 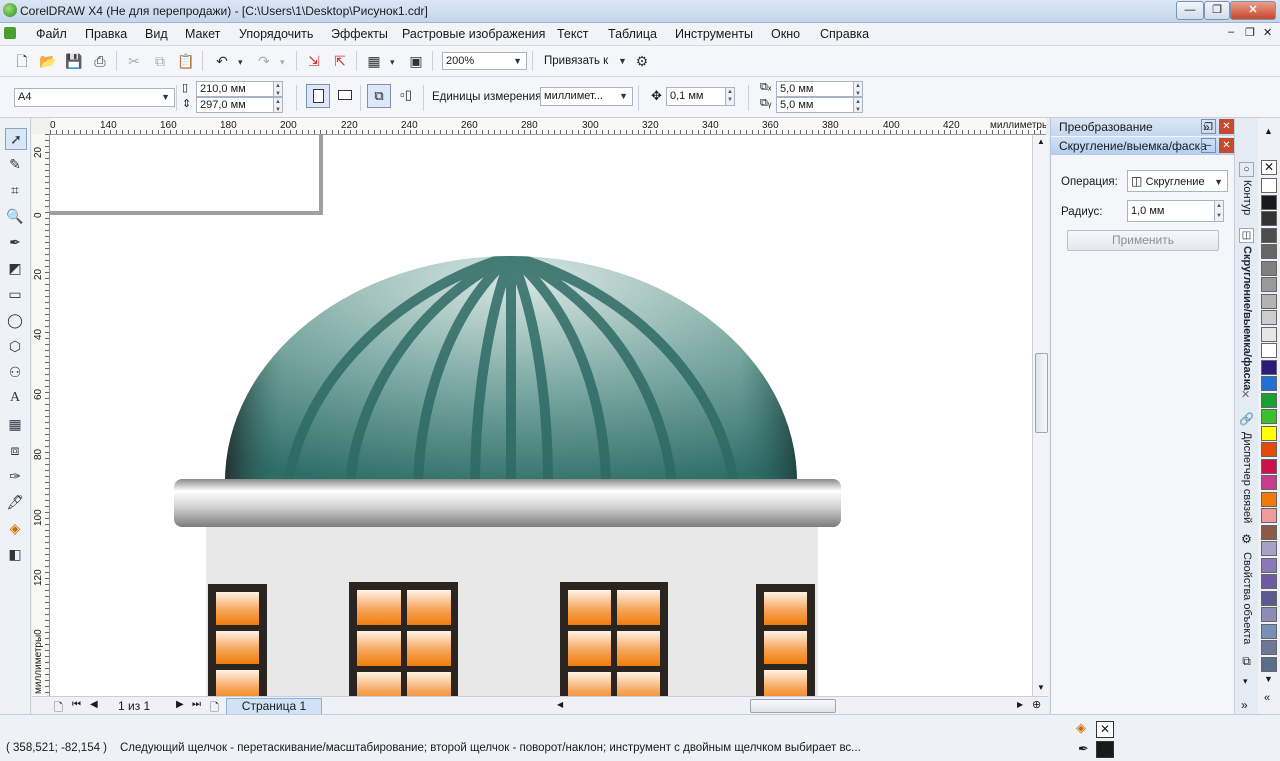 What do you see at coordinates (196, 704) in the screenshot?
I see `last-page-icon: ⏭` at bounding box center [196, 704].